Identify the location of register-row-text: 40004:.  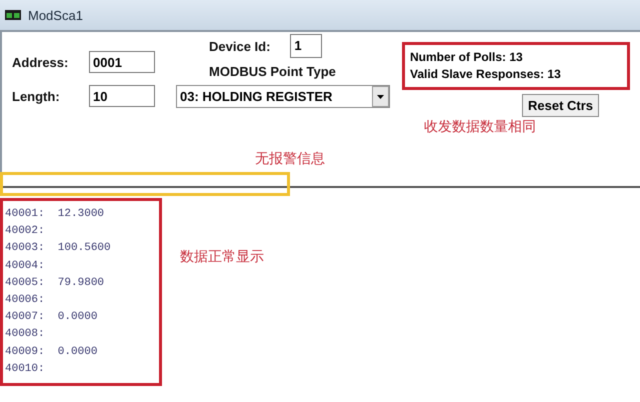
(25, 266).